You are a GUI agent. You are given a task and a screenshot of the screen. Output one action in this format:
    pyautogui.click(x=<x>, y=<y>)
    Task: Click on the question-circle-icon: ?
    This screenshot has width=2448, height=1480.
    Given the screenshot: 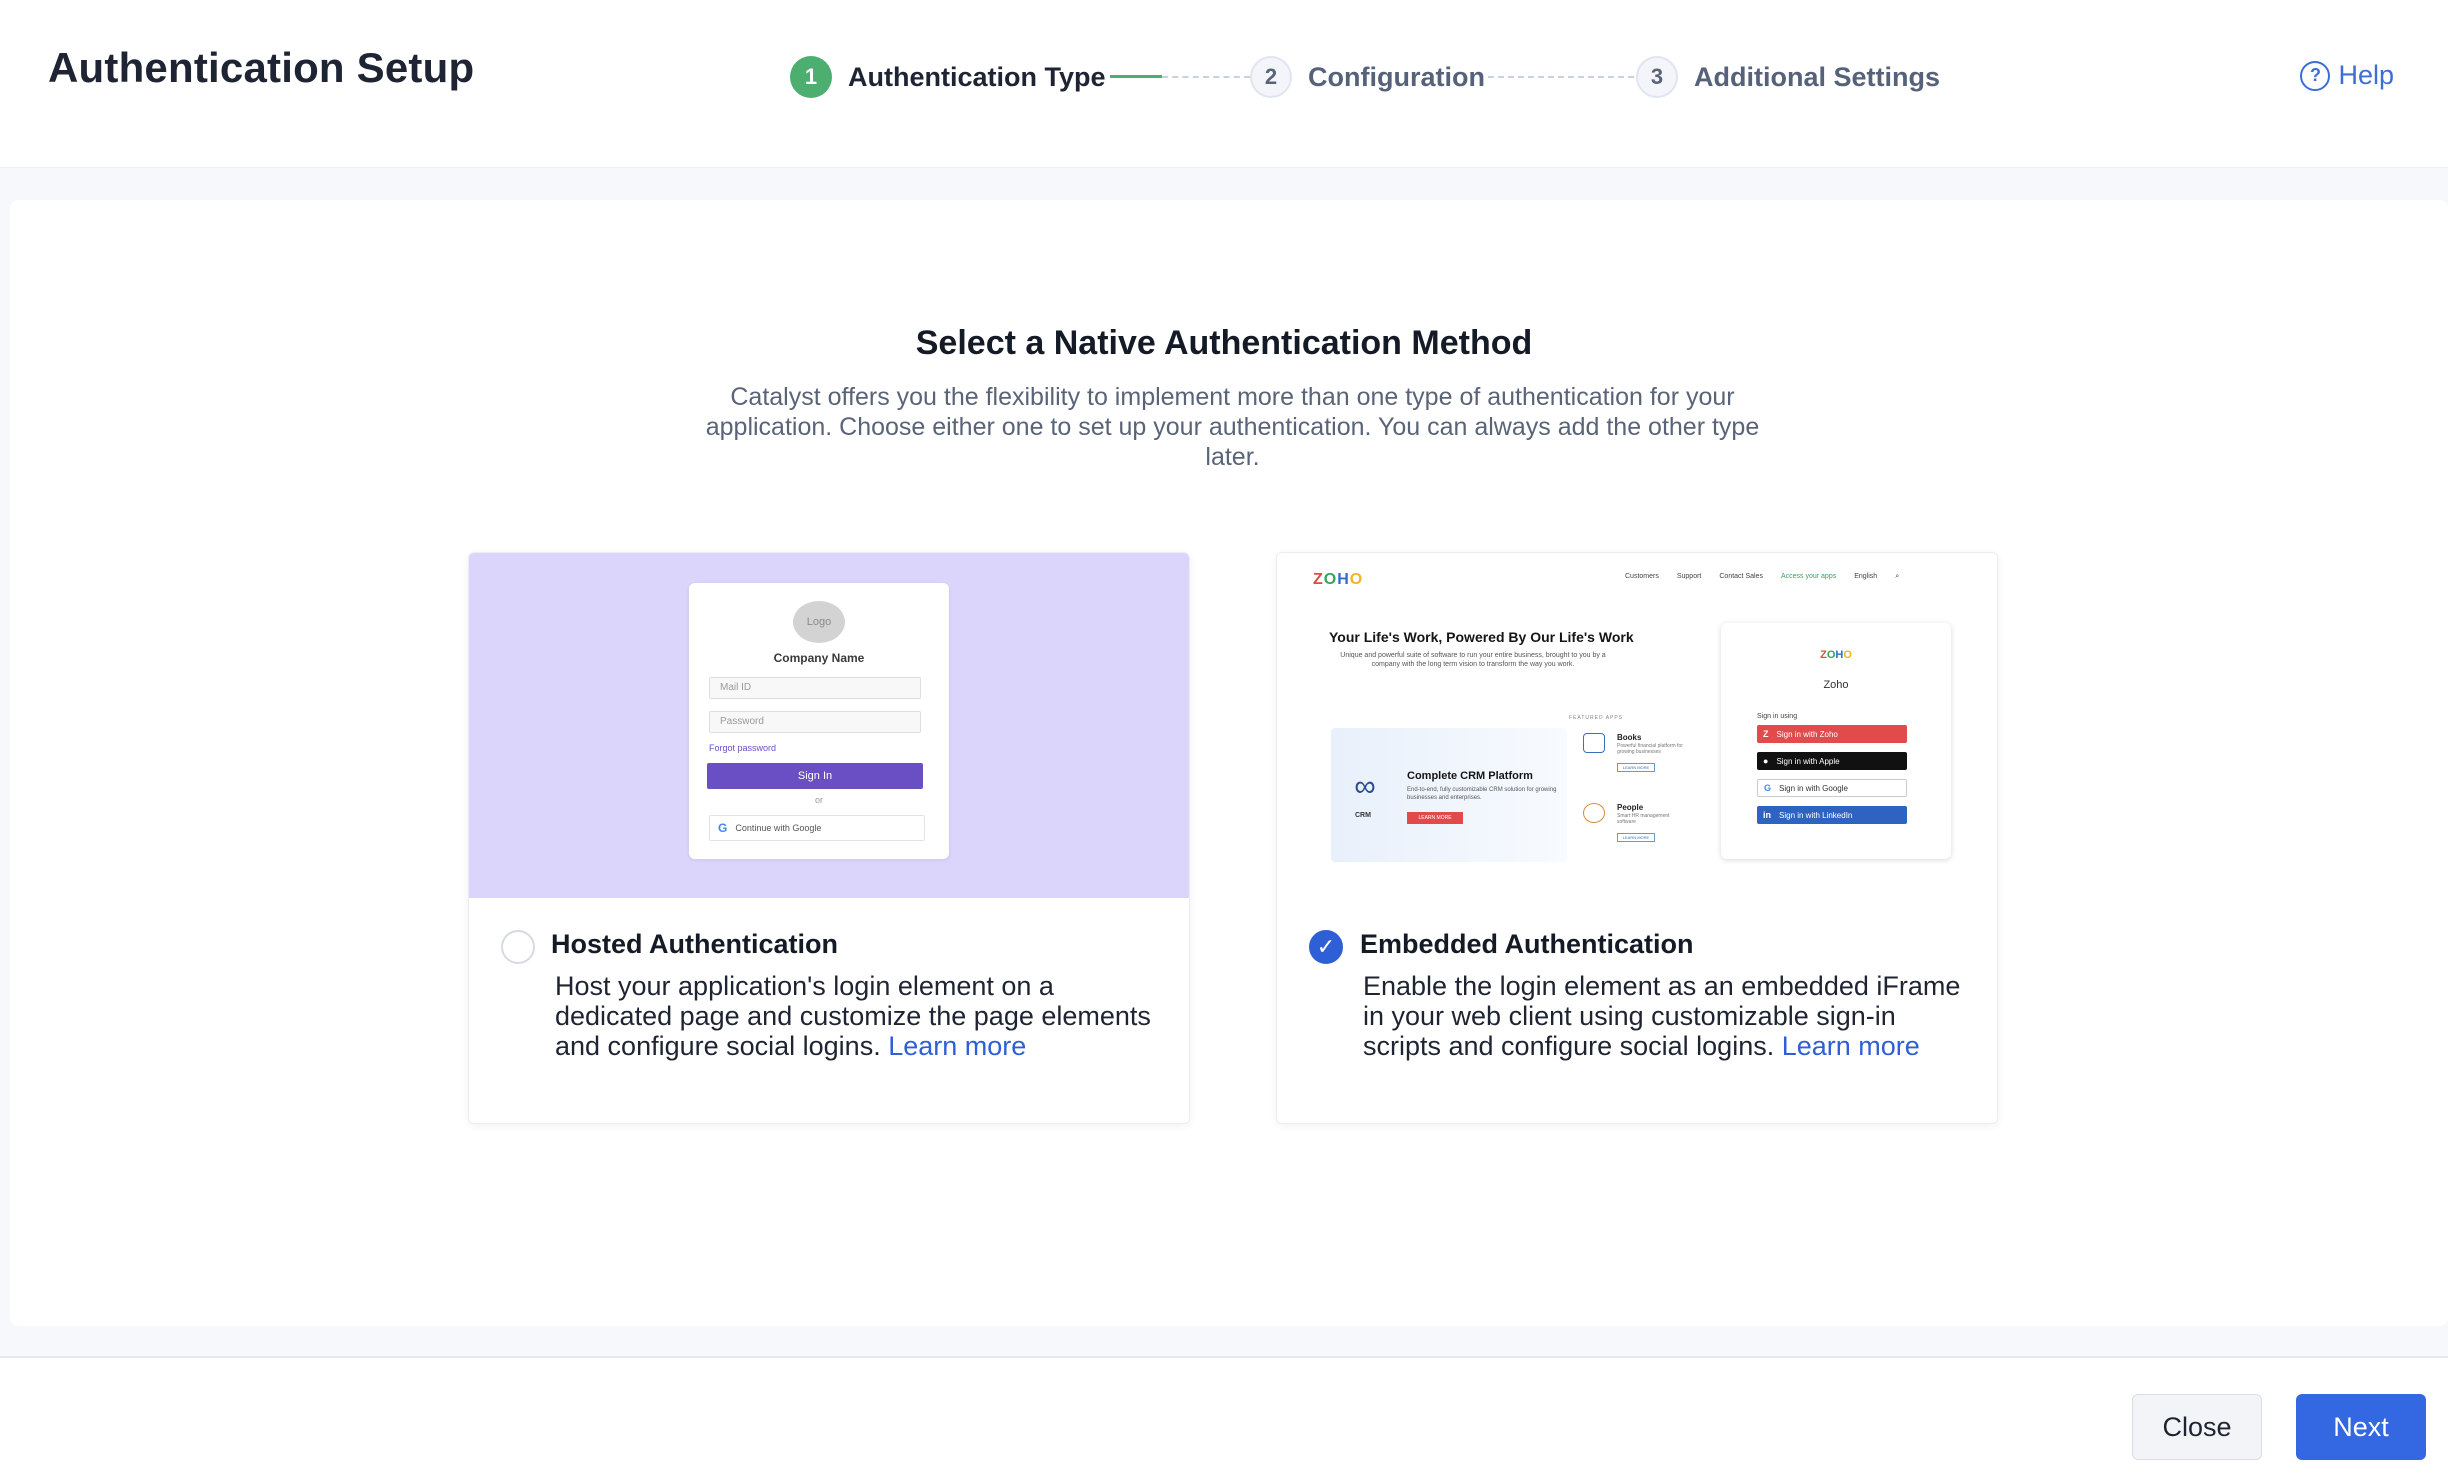 What is the action you would take?
    pyautogui.click(x=2315, y=75)
    